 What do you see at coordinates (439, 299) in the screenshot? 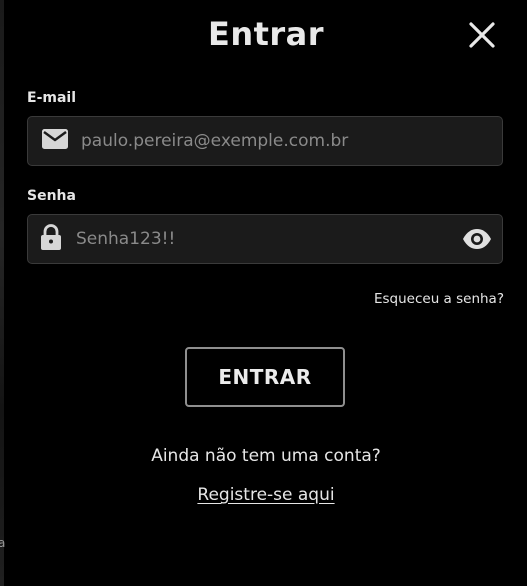
I see `forgot-password-link: Esqueceu a senha?` at bounding box center [439, 299].